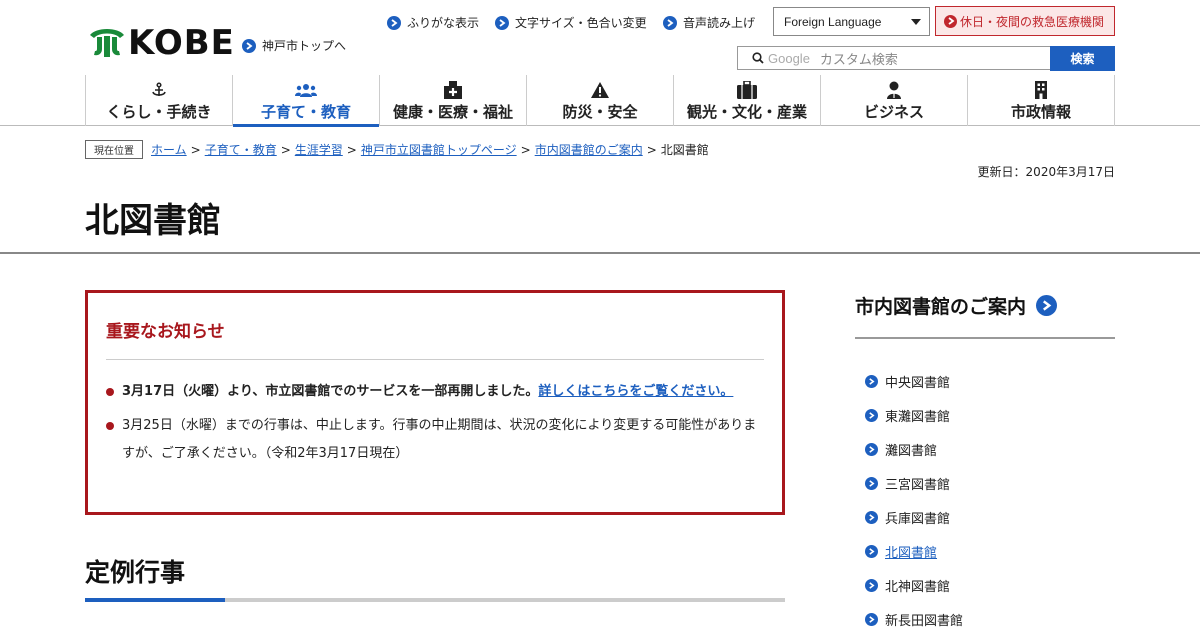  Describe the element at coordinates (941, 307) in the screenshot. I see `side-nav-title-label: 市内図書館のご案内` at that location.